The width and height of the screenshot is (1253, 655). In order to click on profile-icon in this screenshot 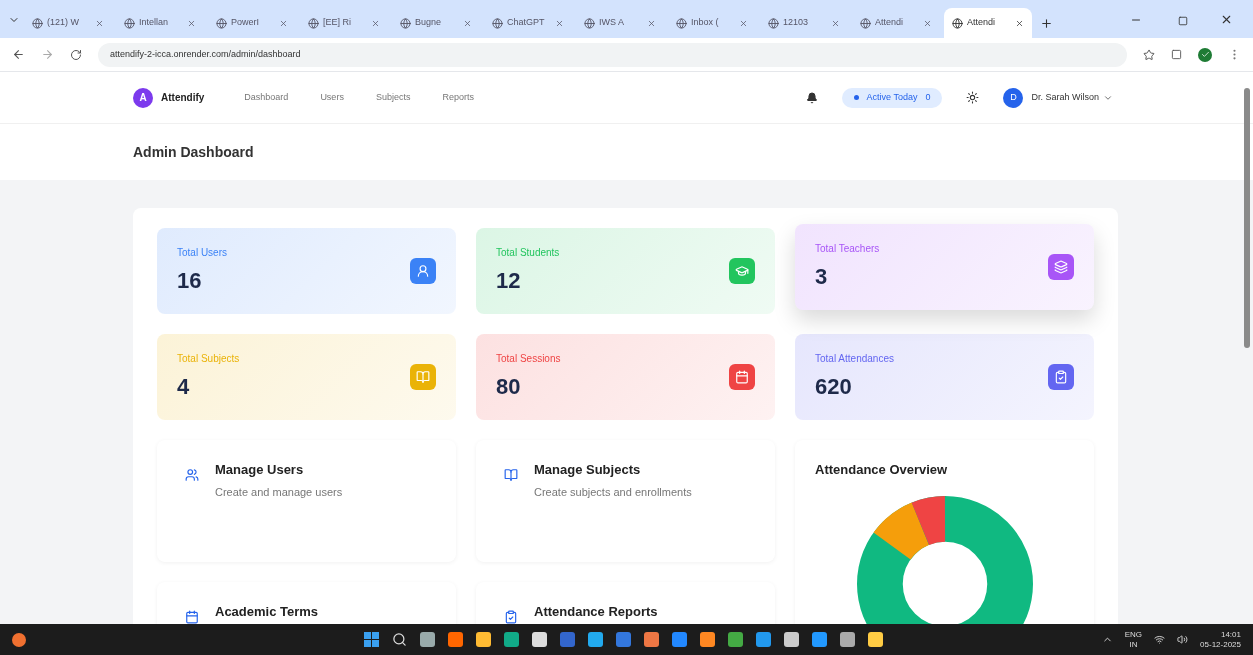, I will do `click(1205, 54)`.